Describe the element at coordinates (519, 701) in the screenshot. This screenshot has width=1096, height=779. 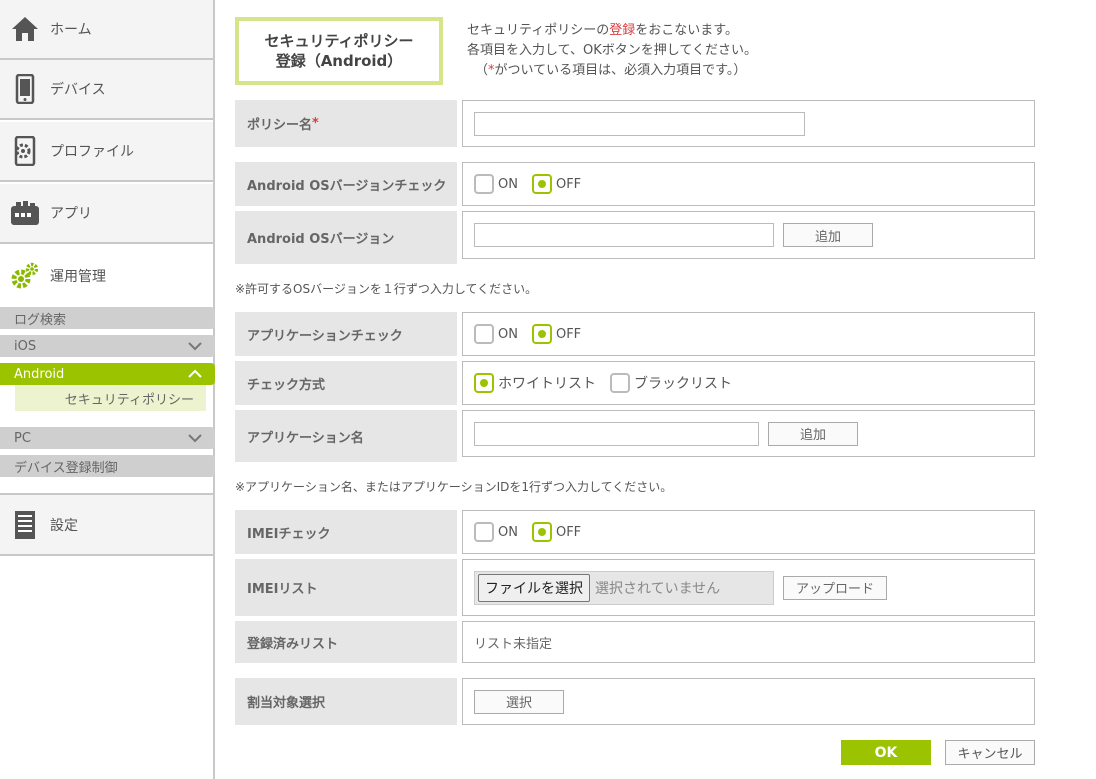
I see `assign-select-button: 選択` at that location.